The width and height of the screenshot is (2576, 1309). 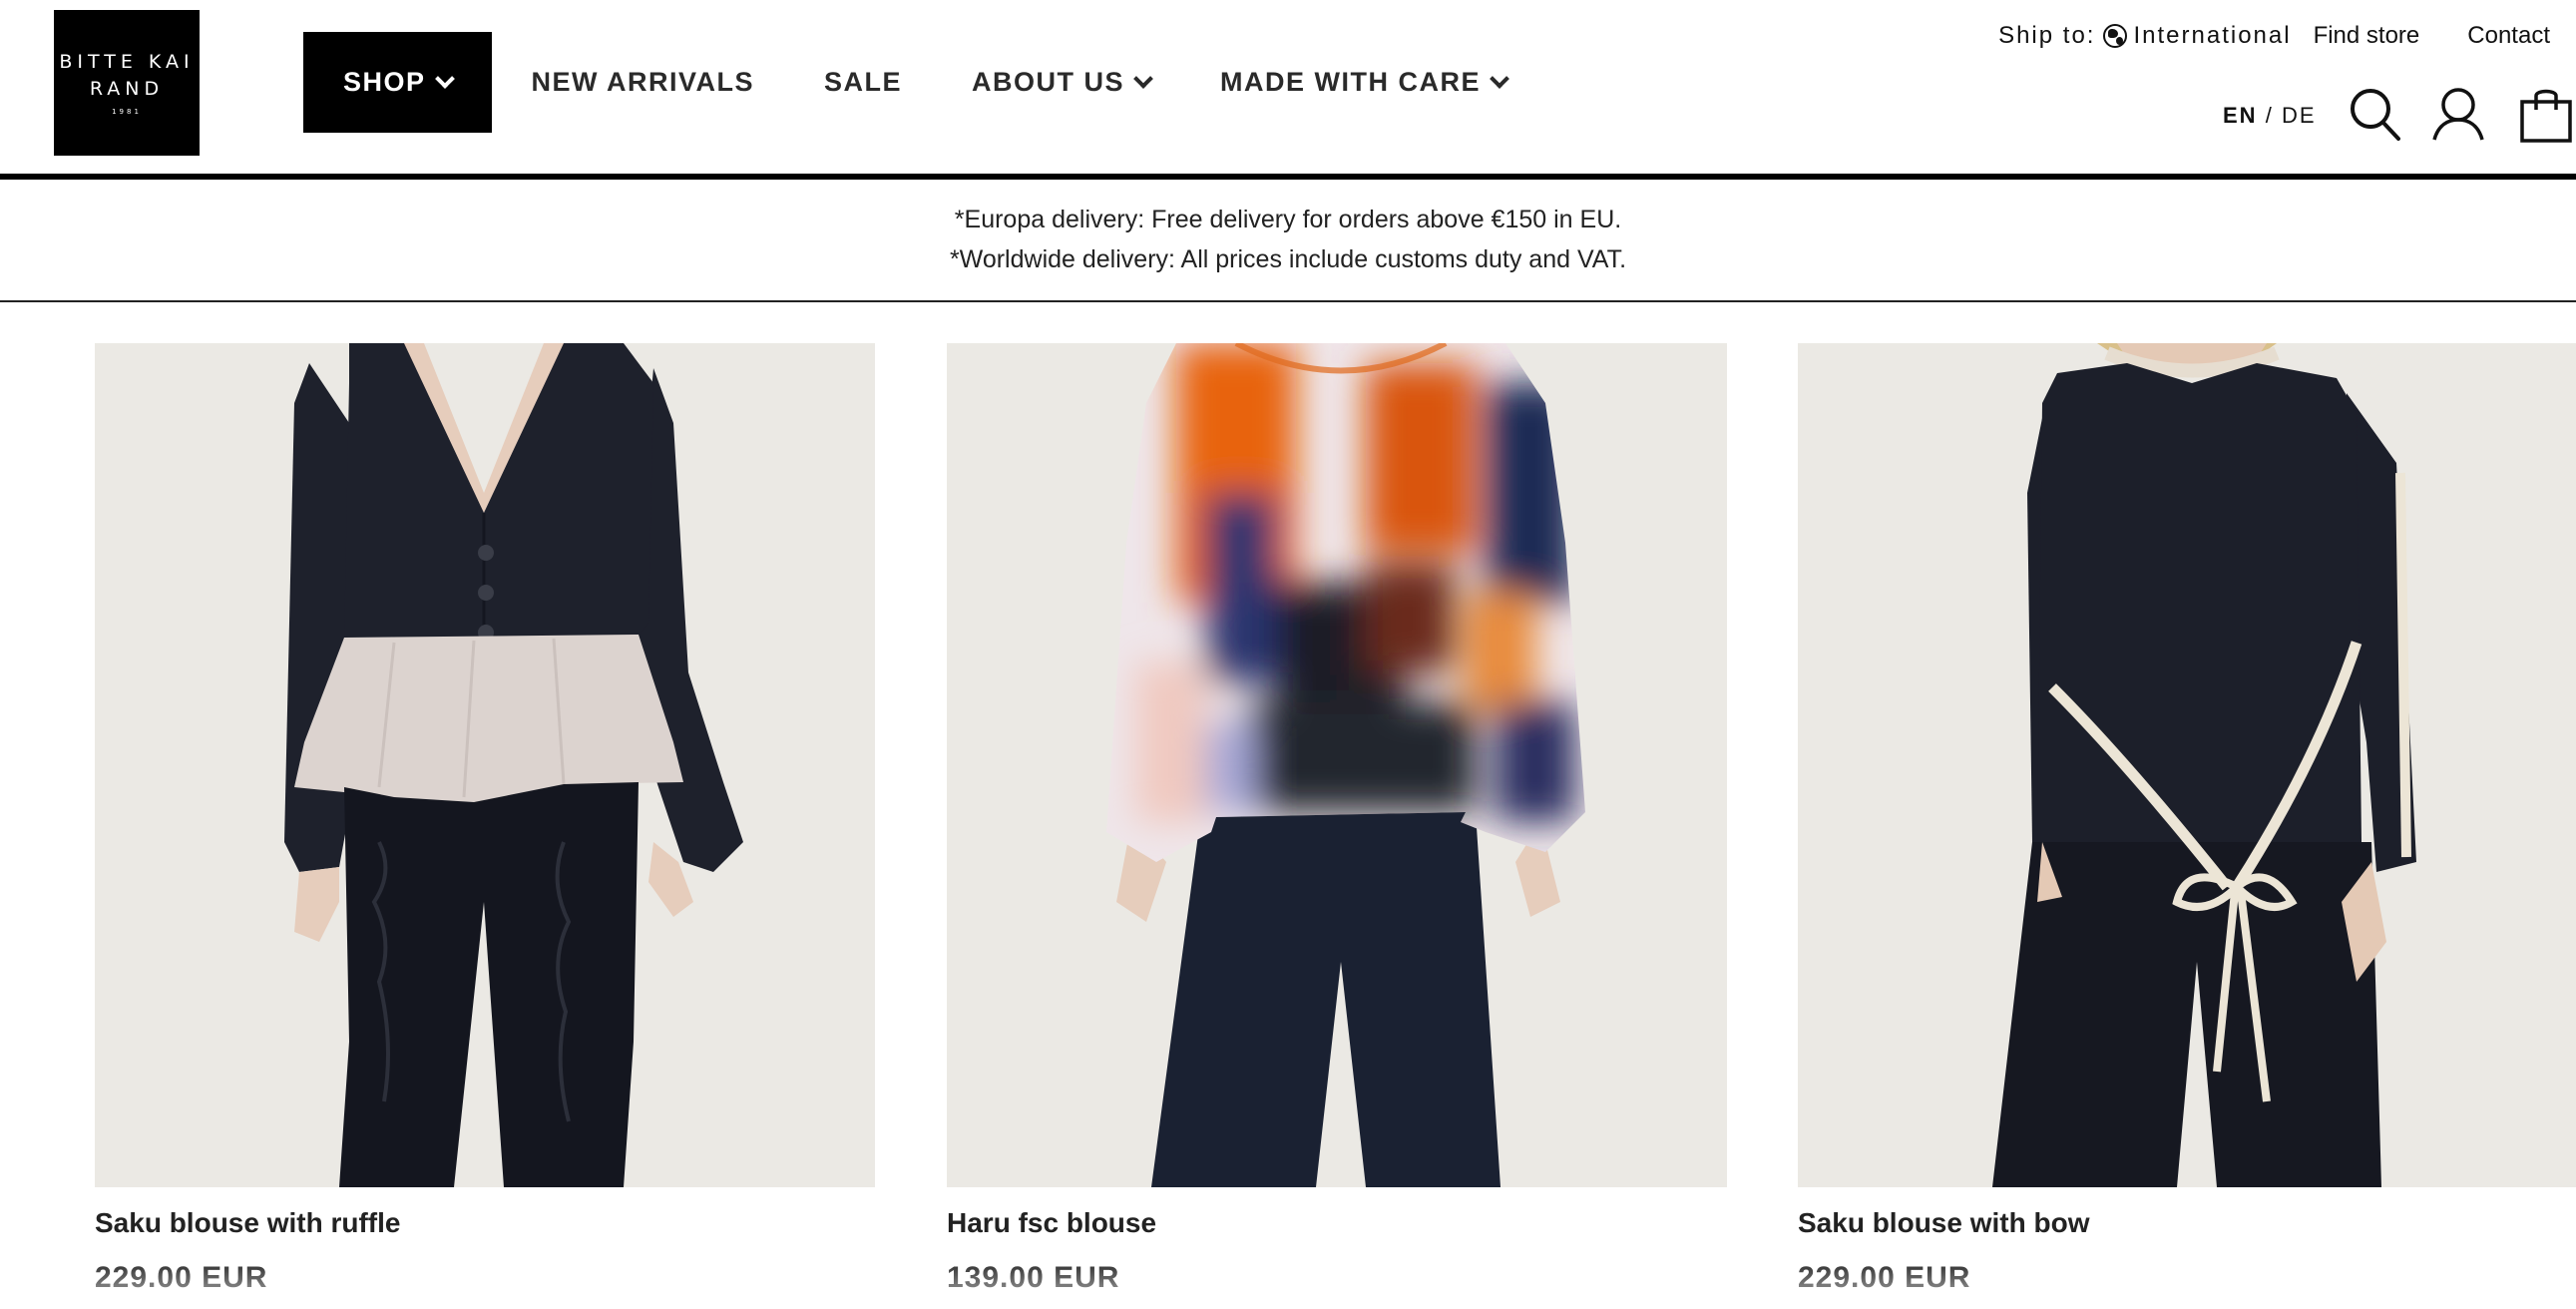 What do you see at coordinates (2508, 36) in the screenshot?
I see `contact-link: Contact` at bounding box center [2508, 36].